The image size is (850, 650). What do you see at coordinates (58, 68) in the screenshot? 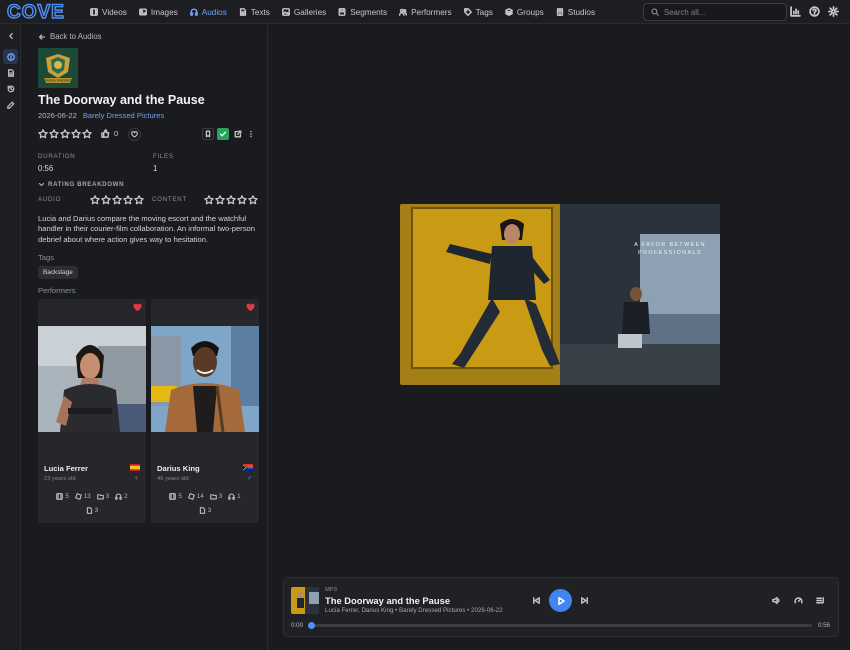
I see `studio-logo: BARELY DRESSED` at bounding box center [58, 68].